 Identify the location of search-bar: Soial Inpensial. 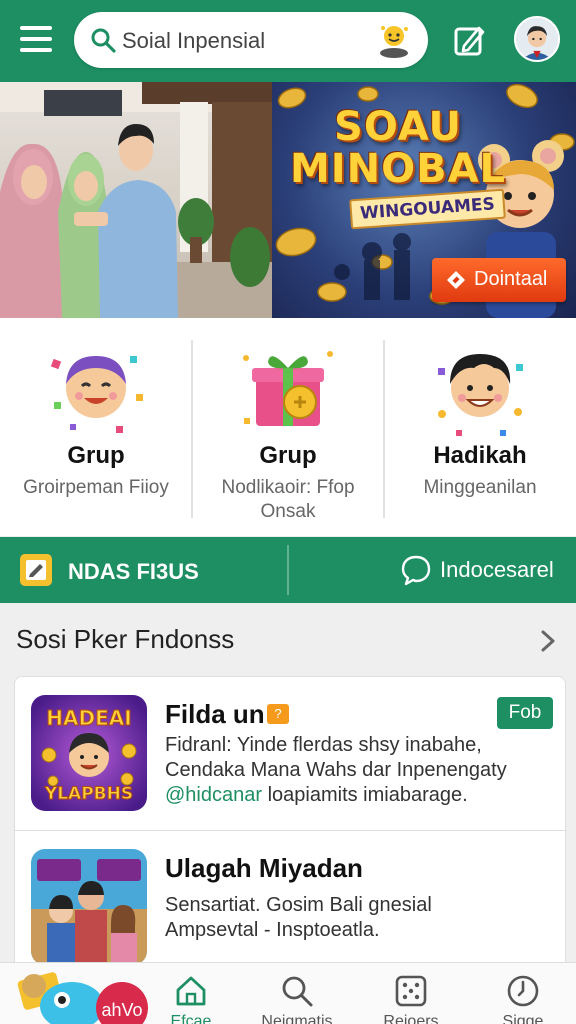
(251, 40).